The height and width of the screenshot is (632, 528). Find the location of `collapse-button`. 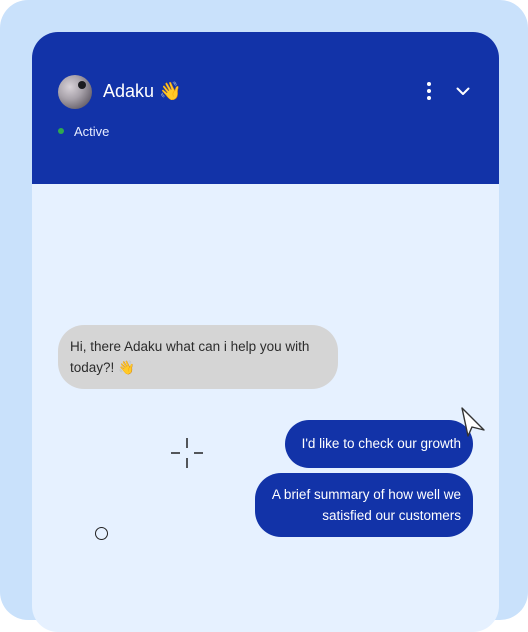

collapse-button is located at coordinates (463, 91).